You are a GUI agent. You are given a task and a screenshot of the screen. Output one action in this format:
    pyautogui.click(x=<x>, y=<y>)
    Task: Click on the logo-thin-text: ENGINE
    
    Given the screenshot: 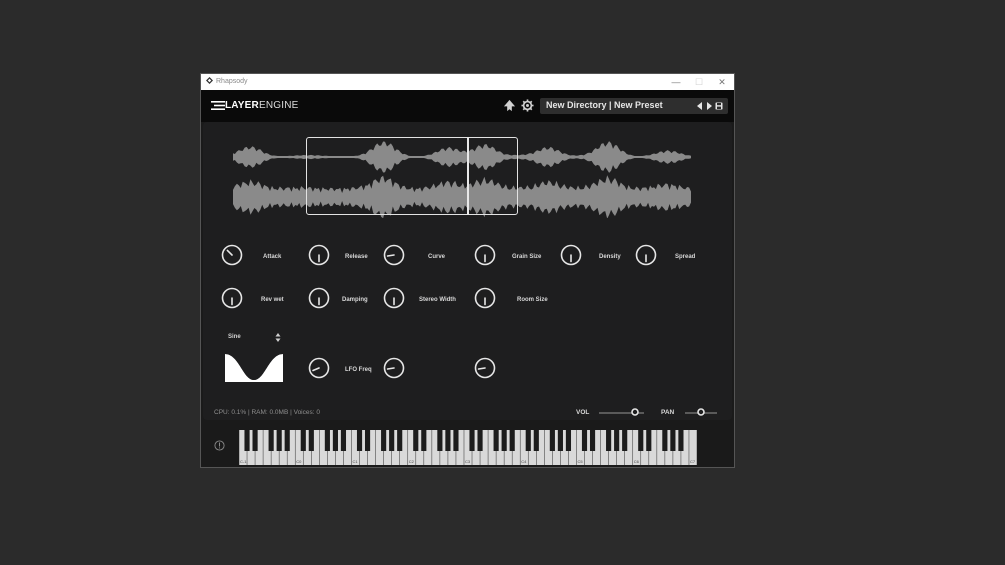 What is the action you would take?
    pyautogui.click(x=278, y=105)
    